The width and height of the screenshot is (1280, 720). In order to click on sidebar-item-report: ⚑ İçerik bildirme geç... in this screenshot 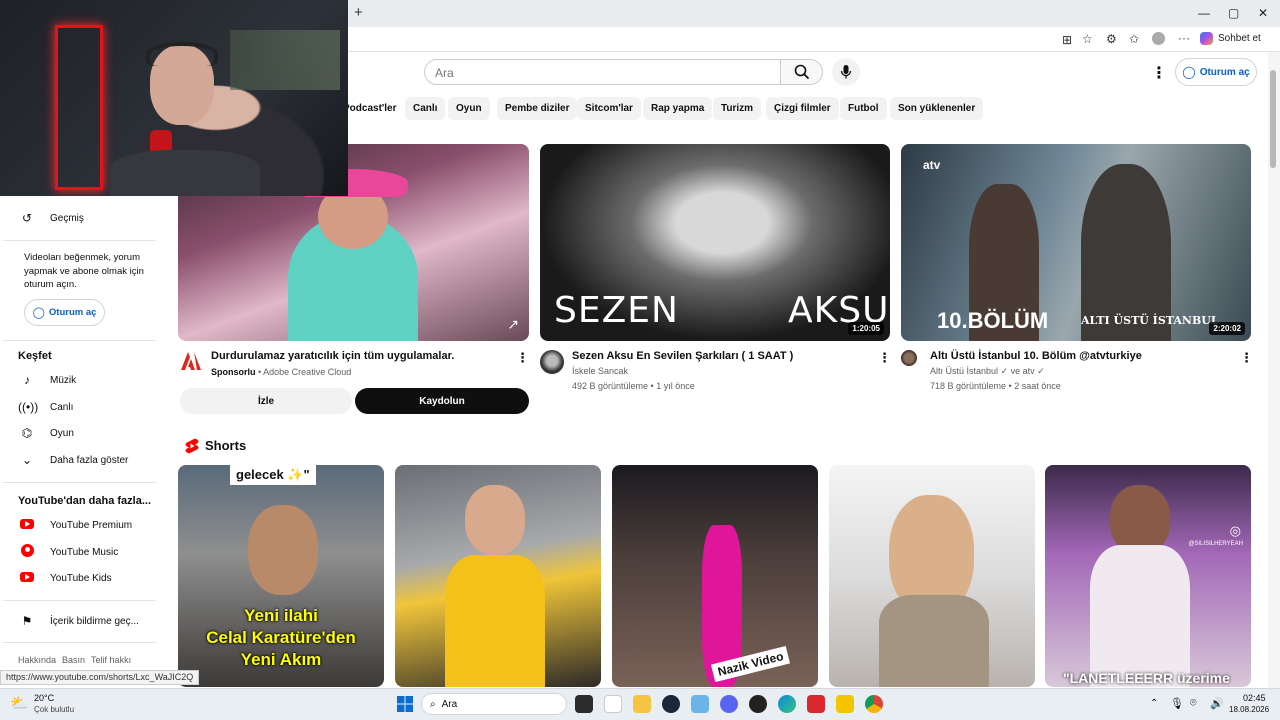, I will do `click(78, 621)`.